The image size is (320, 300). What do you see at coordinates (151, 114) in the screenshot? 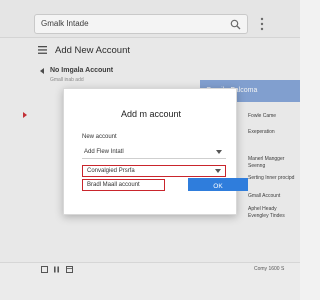
I see `dialog-title: Add m account` at bounding box center [151, 114].